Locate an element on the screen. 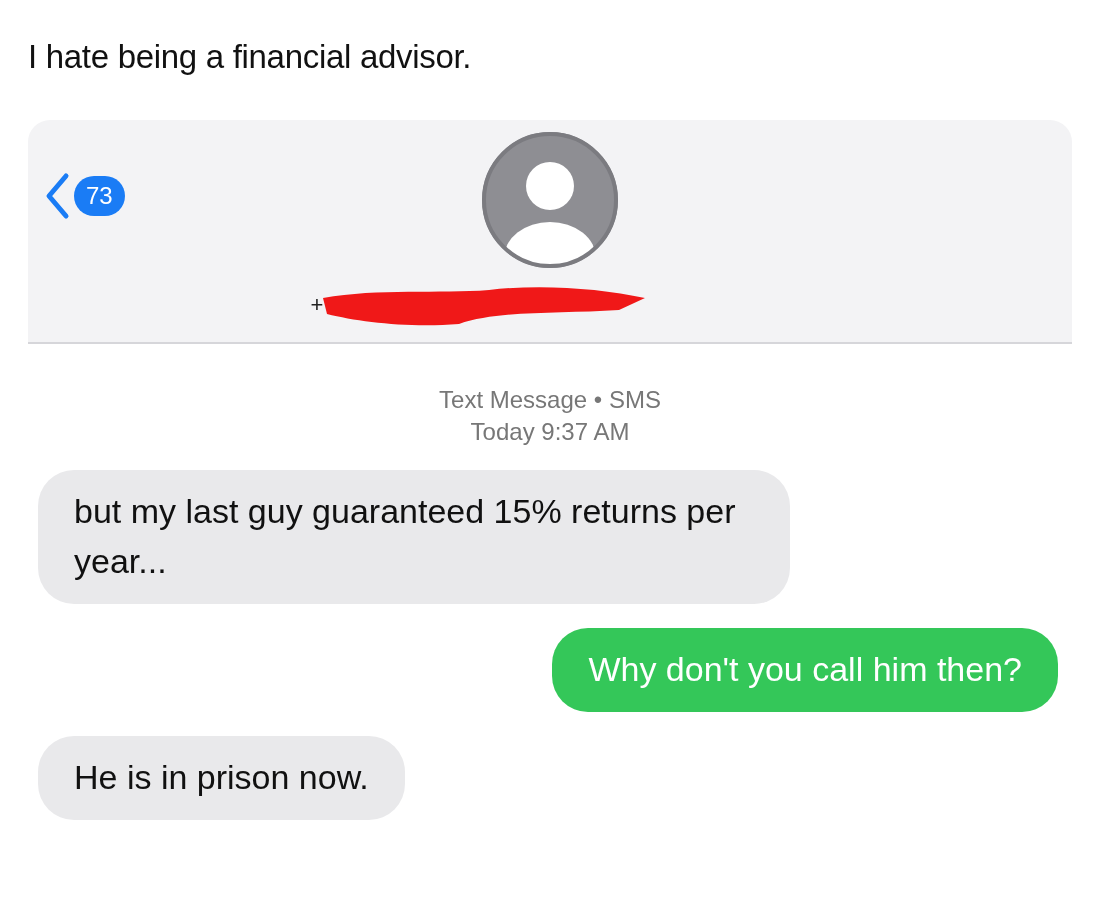 The height and width of the screenshot is (909, 1100). message-timestamp: Today 9:37 AM is located at coordinates (550, 432).